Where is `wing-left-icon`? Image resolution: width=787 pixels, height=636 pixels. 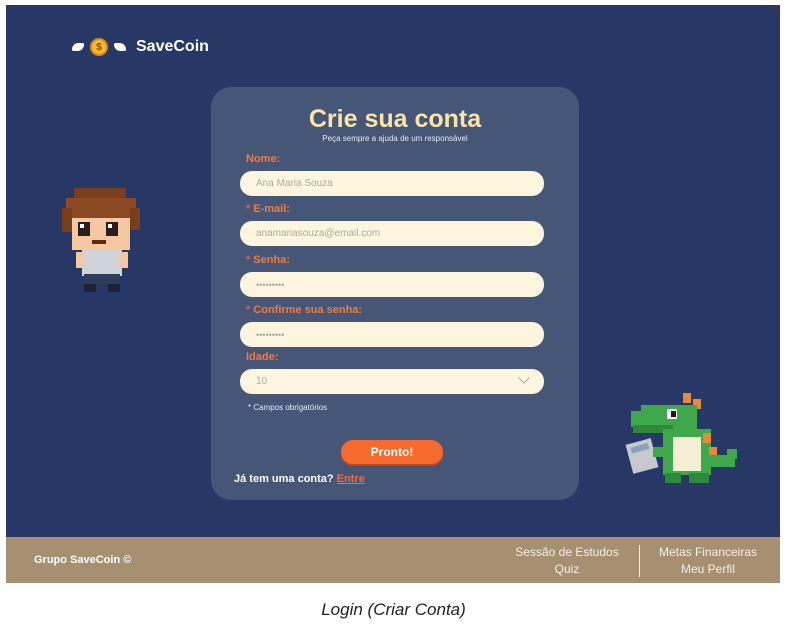
wing-left-icon is located at coordinates (78, 47).